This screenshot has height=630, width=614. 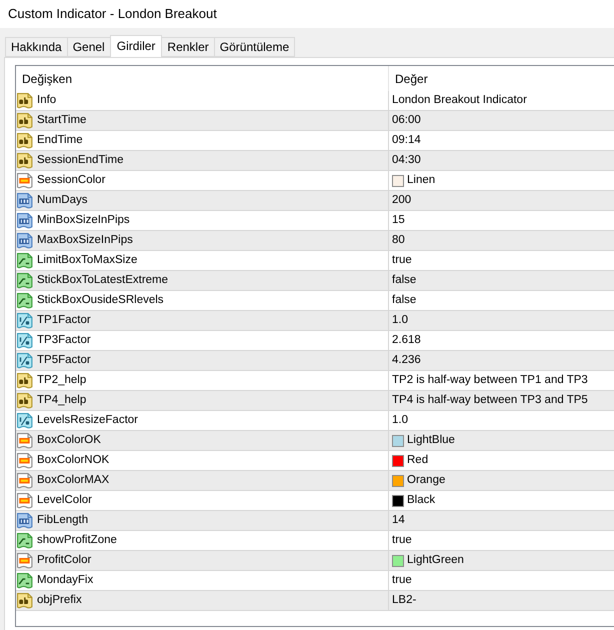 I want to click on parameter-name: LevelColor, so click(x=64, y=500).